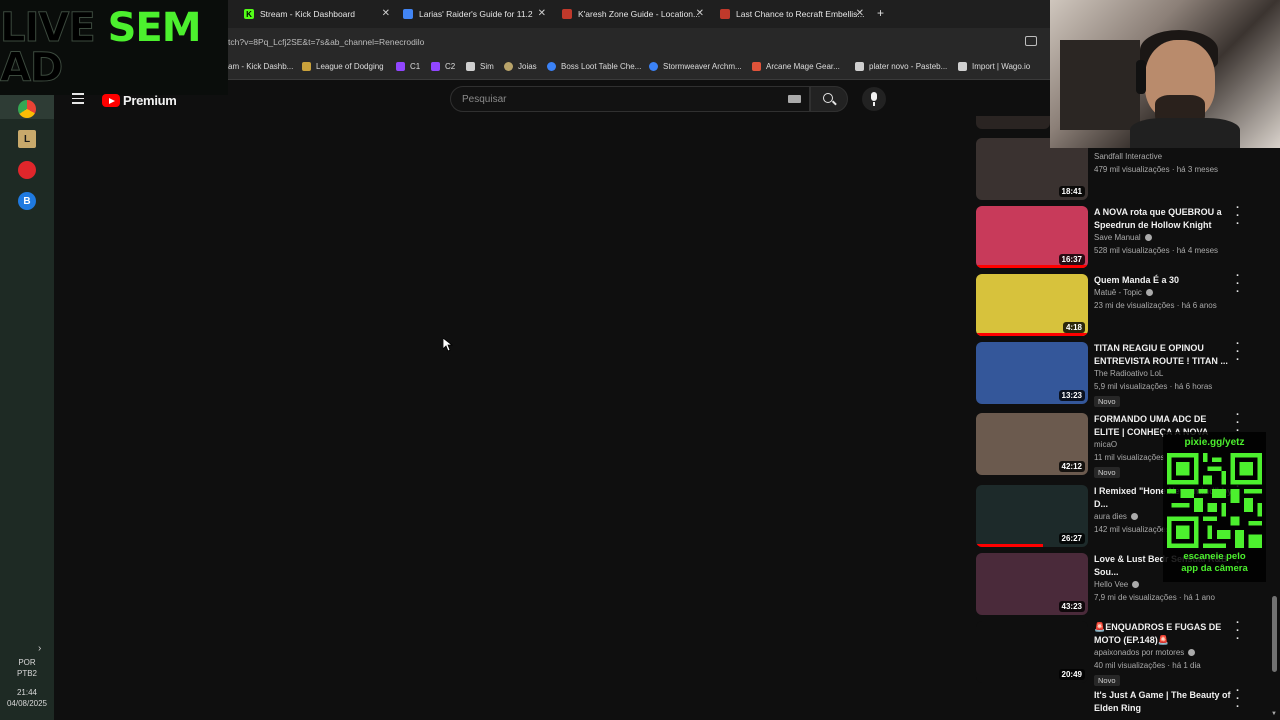 This screenshot has width=1280, height=720. I want to click on bookmark-label: C2, so click(450, 66).